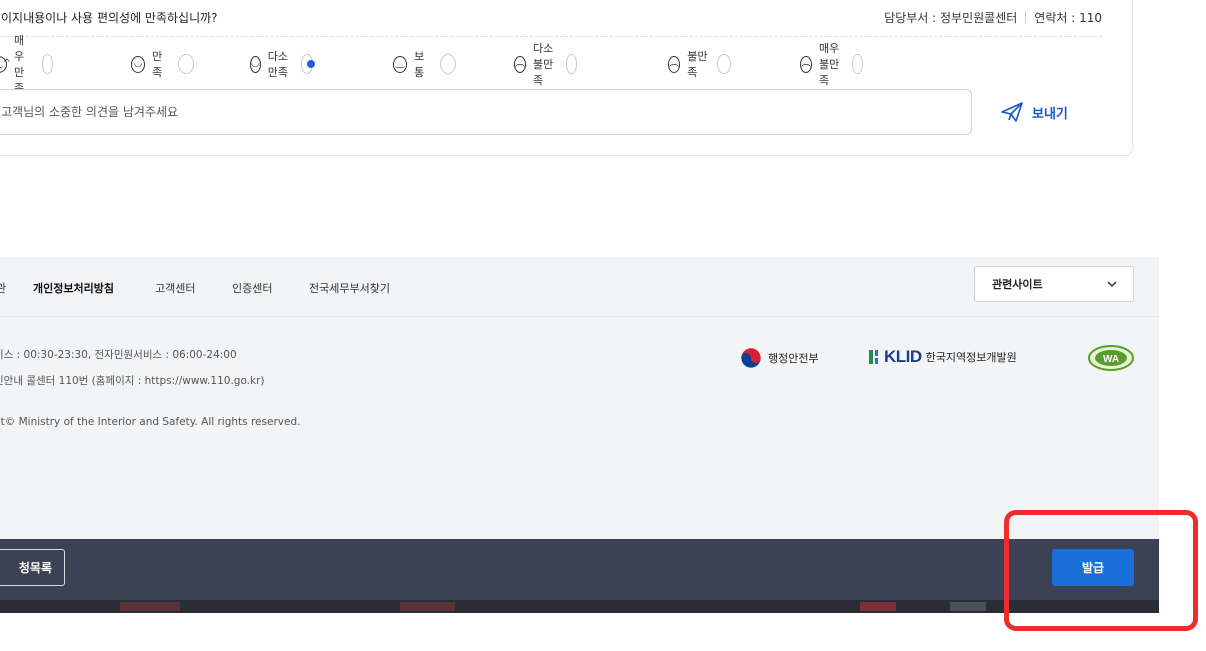  I want to click on send-button: 보내기, so click(1034, 112).